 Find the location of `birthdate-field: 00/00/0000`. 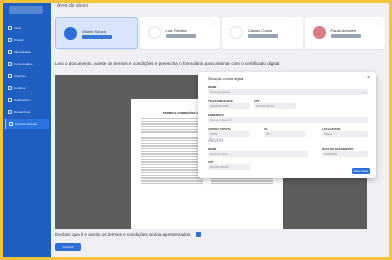

birthdate-field: 00/00/0000 is located at coordinates (345, 154).